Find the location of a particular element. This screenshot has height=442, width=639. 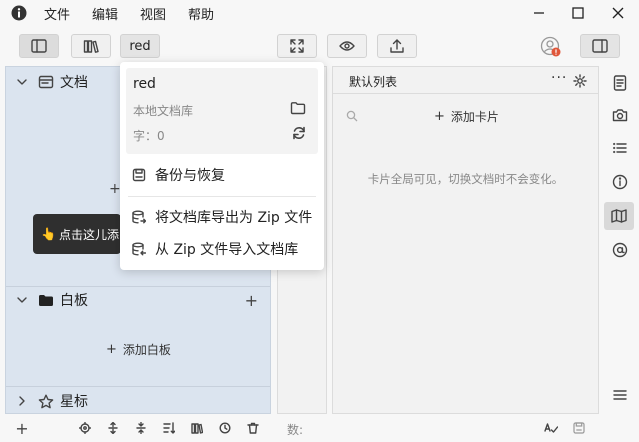

books-icon is located at coordinates (91, 46).